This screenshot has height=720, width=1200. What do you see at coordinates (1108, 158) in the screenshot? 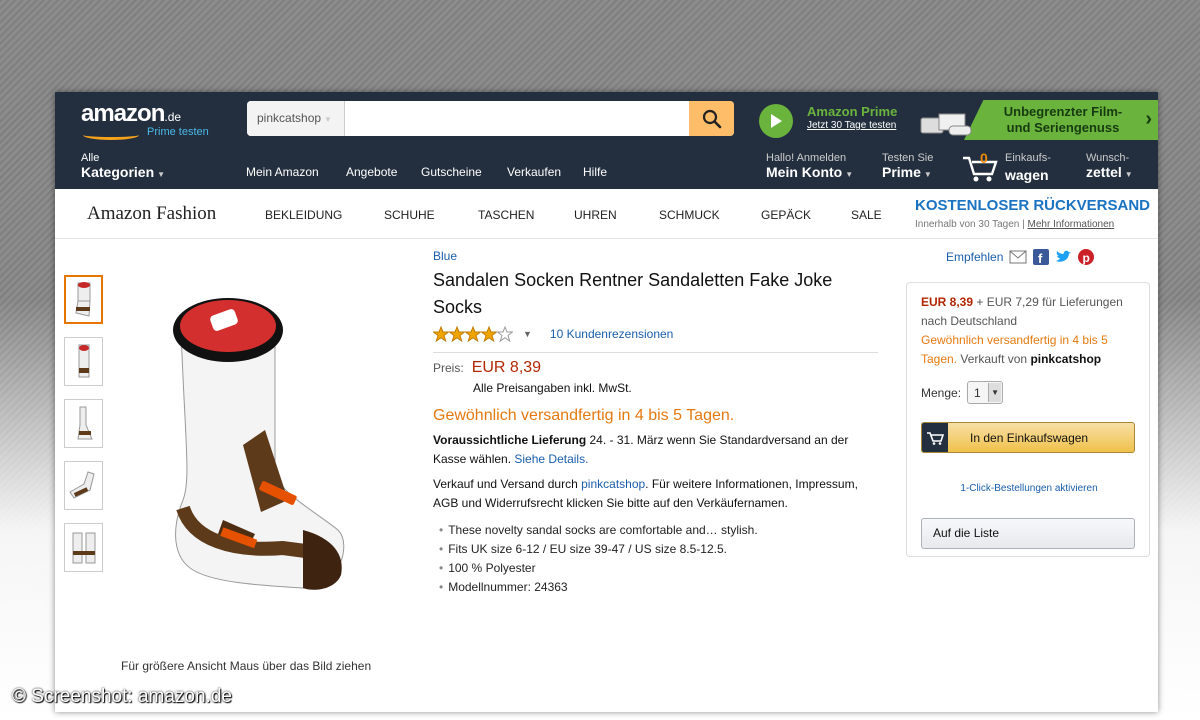
I see `wishlist-small: Wunsch-` at bounding box center [1108, 158].